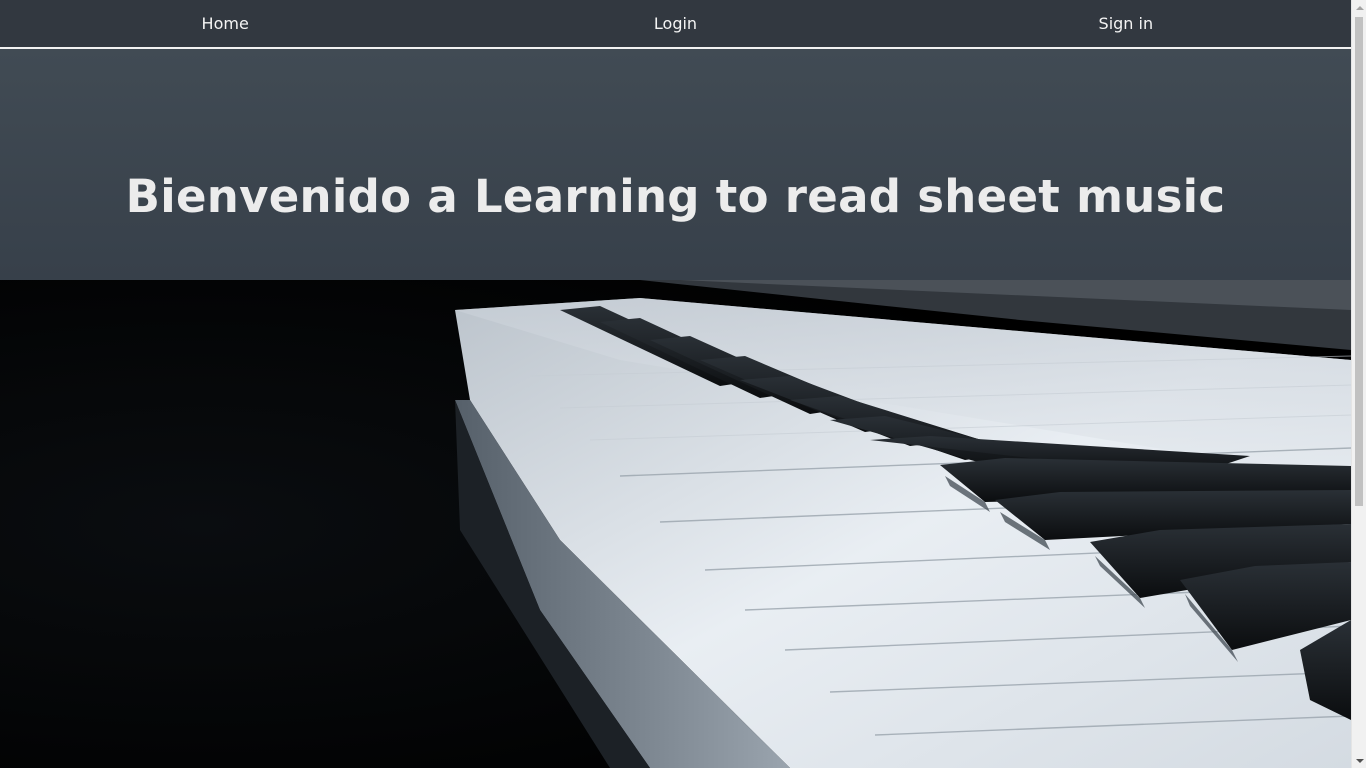 The width and height of the screenshot is (1366, 768). I want to click on nav-signin-link: Sign in, so click(1126, 23).